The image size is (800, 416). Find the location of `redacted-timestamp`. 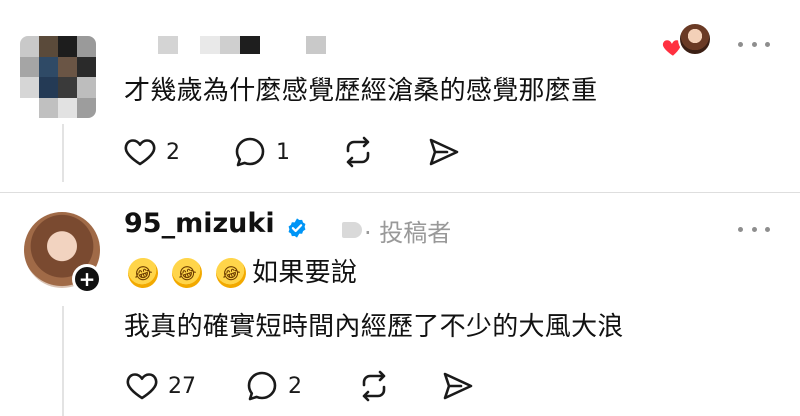

redacted-timestamp is located at coordinates (352, 230).